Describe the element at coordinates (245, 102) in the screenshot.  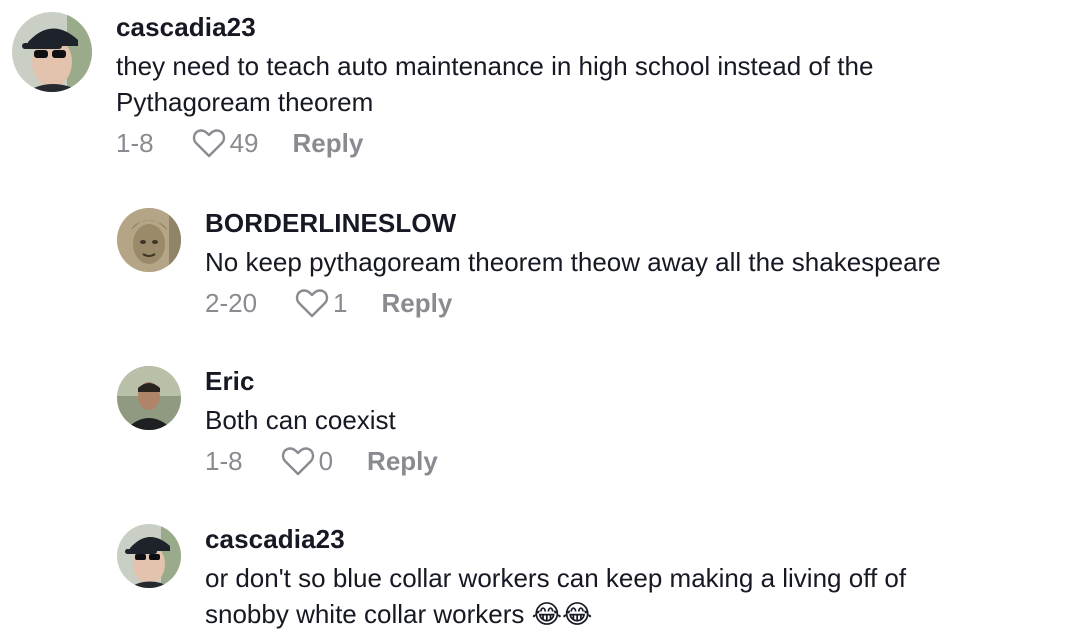
I see `comment-text-line: Pythagoream theorem` at that location.